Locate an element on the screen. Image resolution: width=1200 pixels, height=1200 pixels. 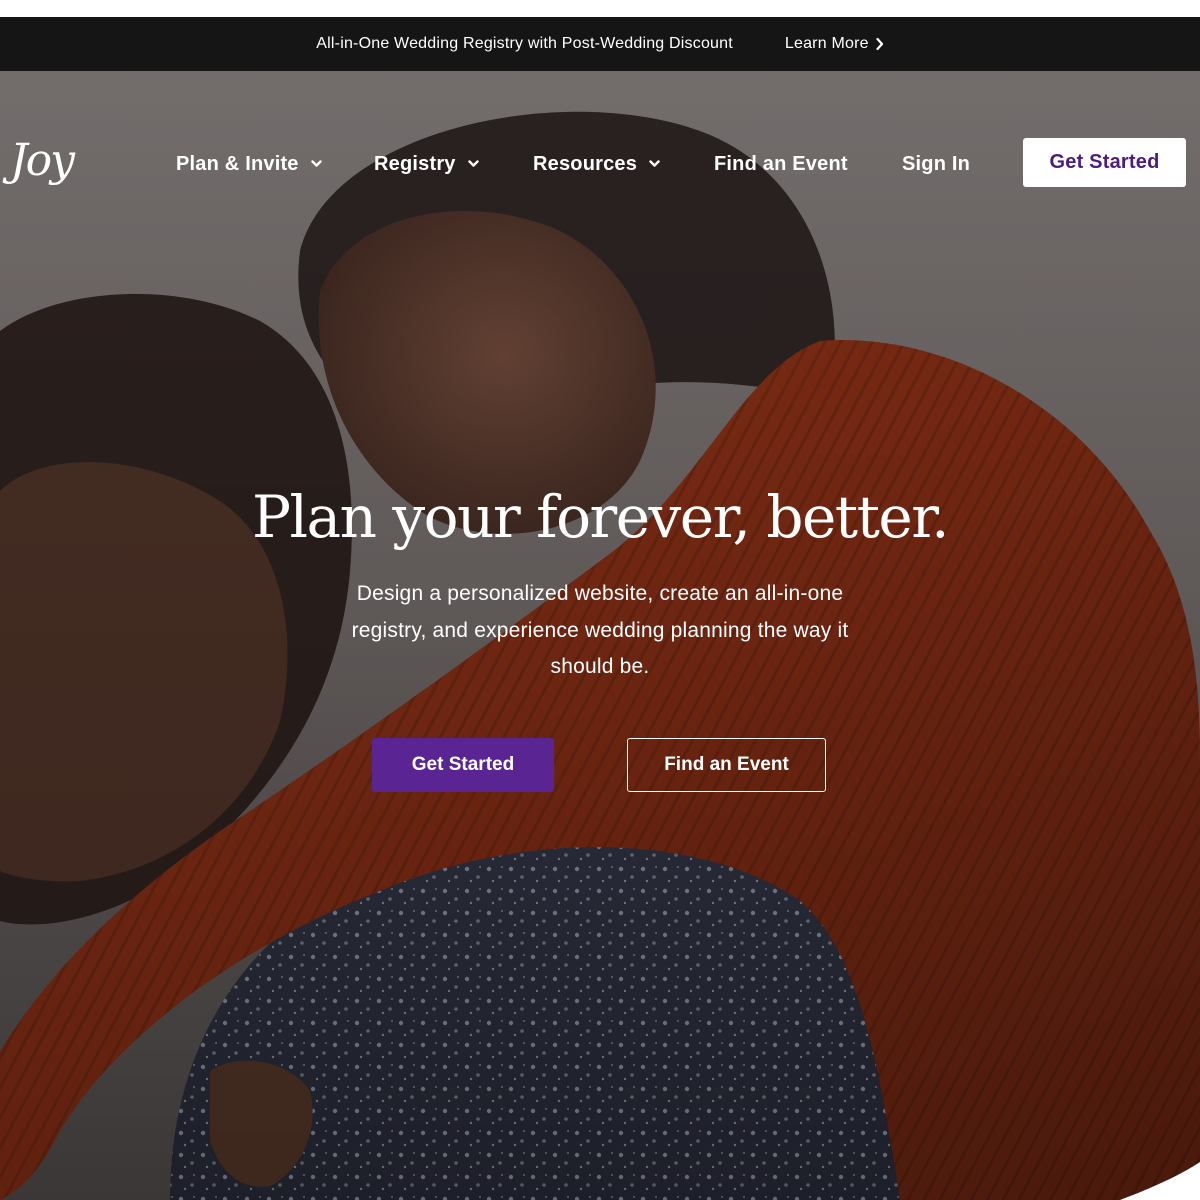
nav-item-find-an-event: Find an Event is located at coordinates (781, 164).